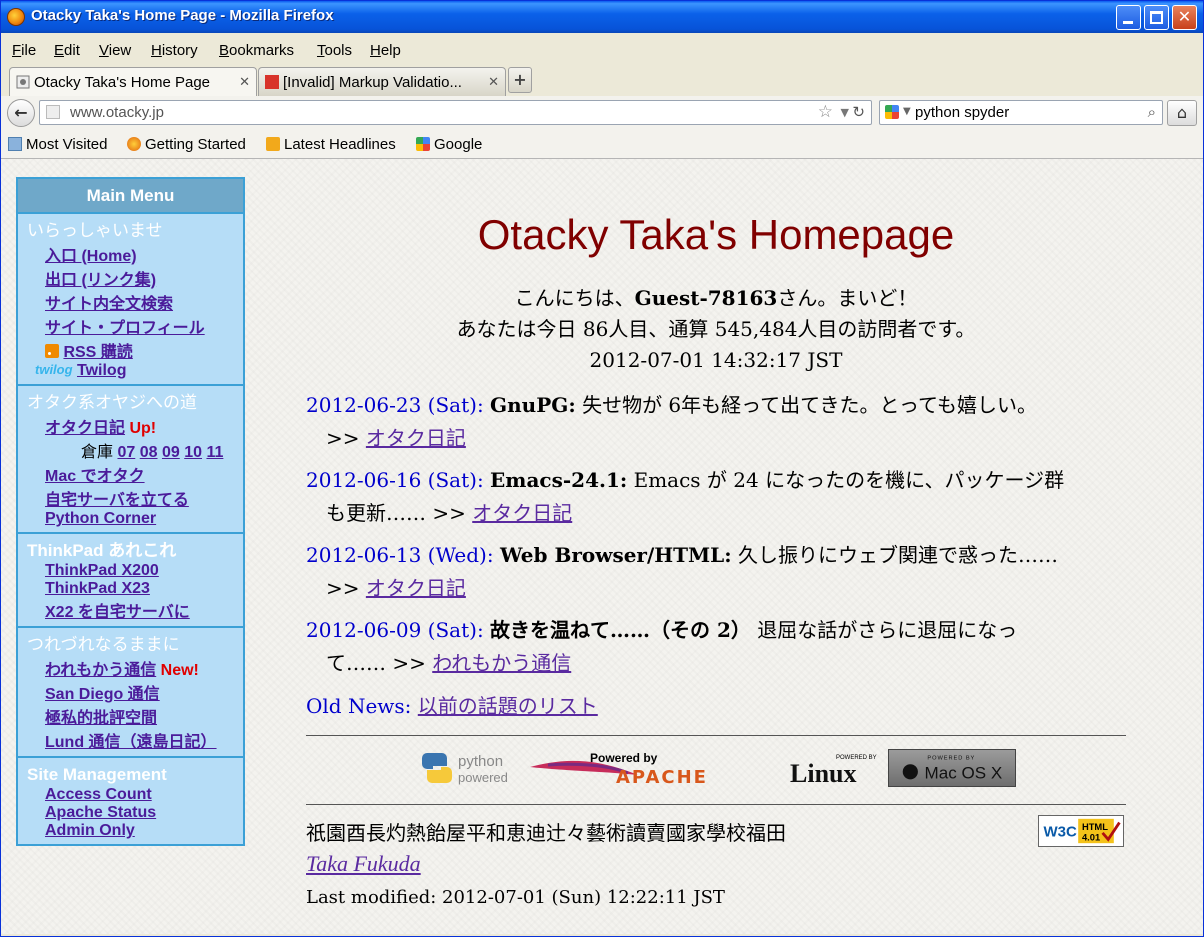 This screenshot has height=937, width=1204. What do you see at coordinates (1021, 112) in the screenshot?
I see `search-bar: ▼ python spyder ⌕` at bounding box center [1021, 112].